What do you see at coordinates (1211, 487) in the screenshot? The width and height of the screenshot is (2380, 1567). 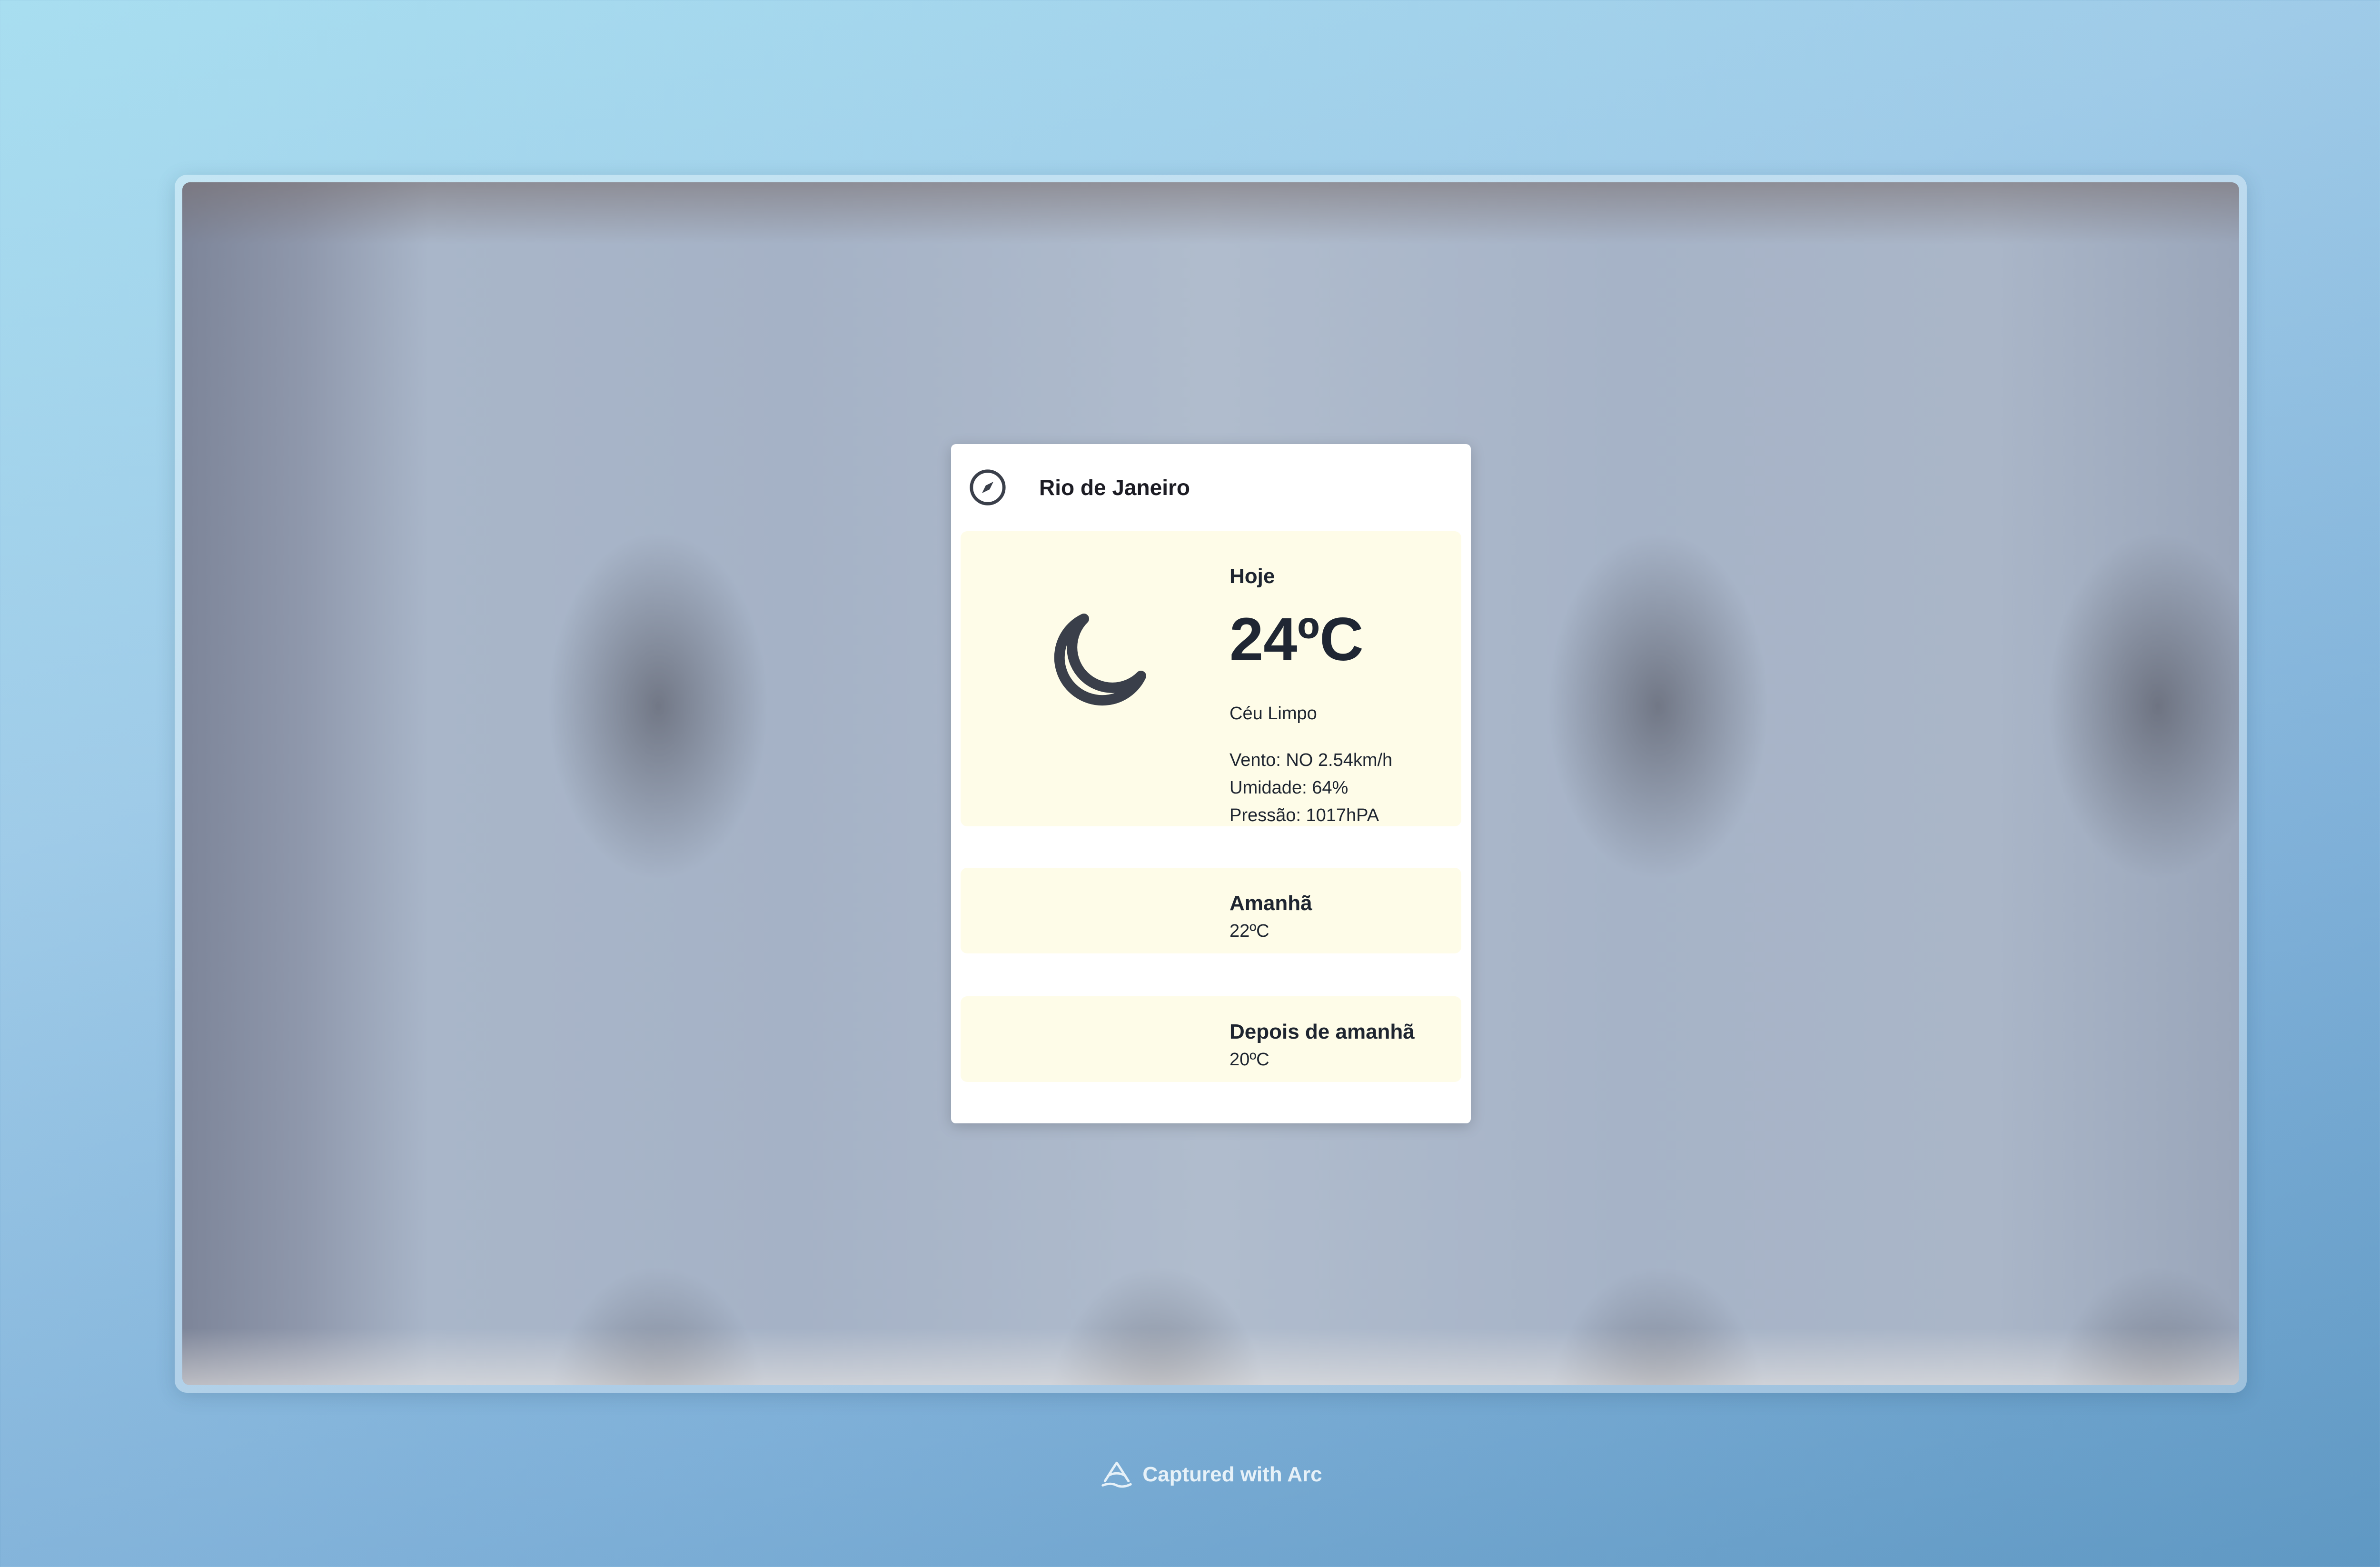 I see `location-header: Rio de Janeiro` at bounding box center [1211, 487].